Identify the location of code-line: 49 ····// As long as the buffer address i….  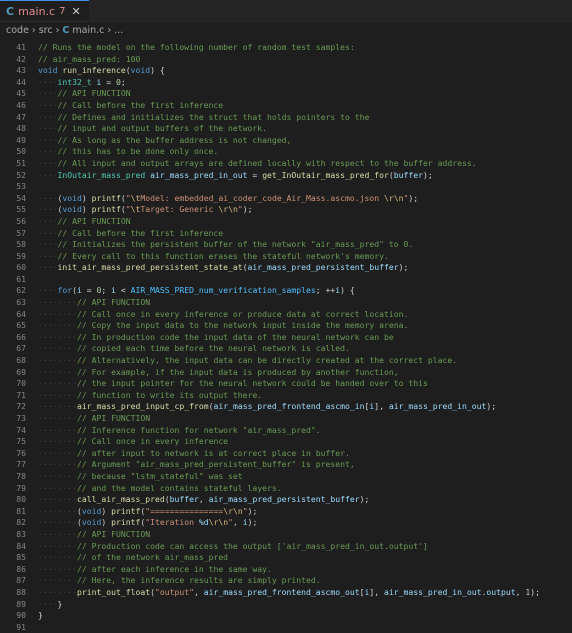
(286, 141).